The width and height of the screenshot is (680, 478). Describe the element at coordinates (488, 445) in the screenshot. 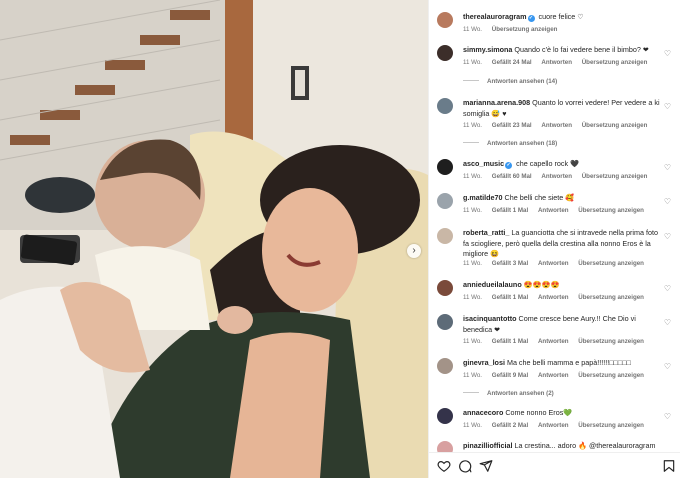

I see `comment-username: pinazilliofficial` at that location.